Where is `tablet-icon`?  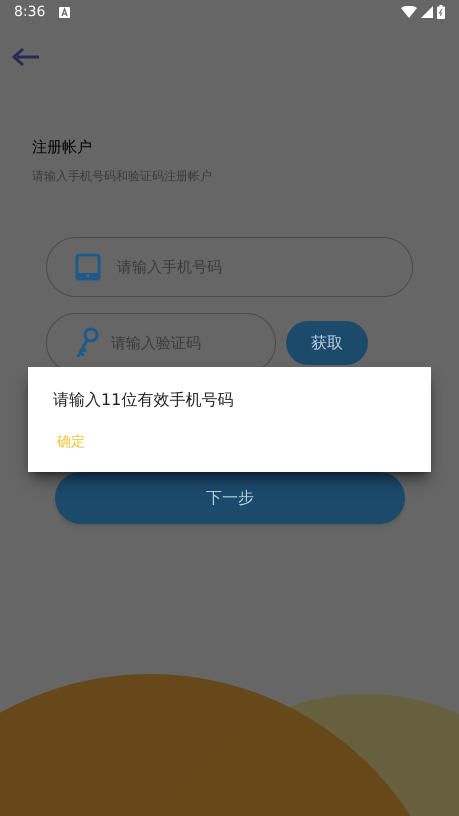 tablet-icon is located at coordinates (88, 266).